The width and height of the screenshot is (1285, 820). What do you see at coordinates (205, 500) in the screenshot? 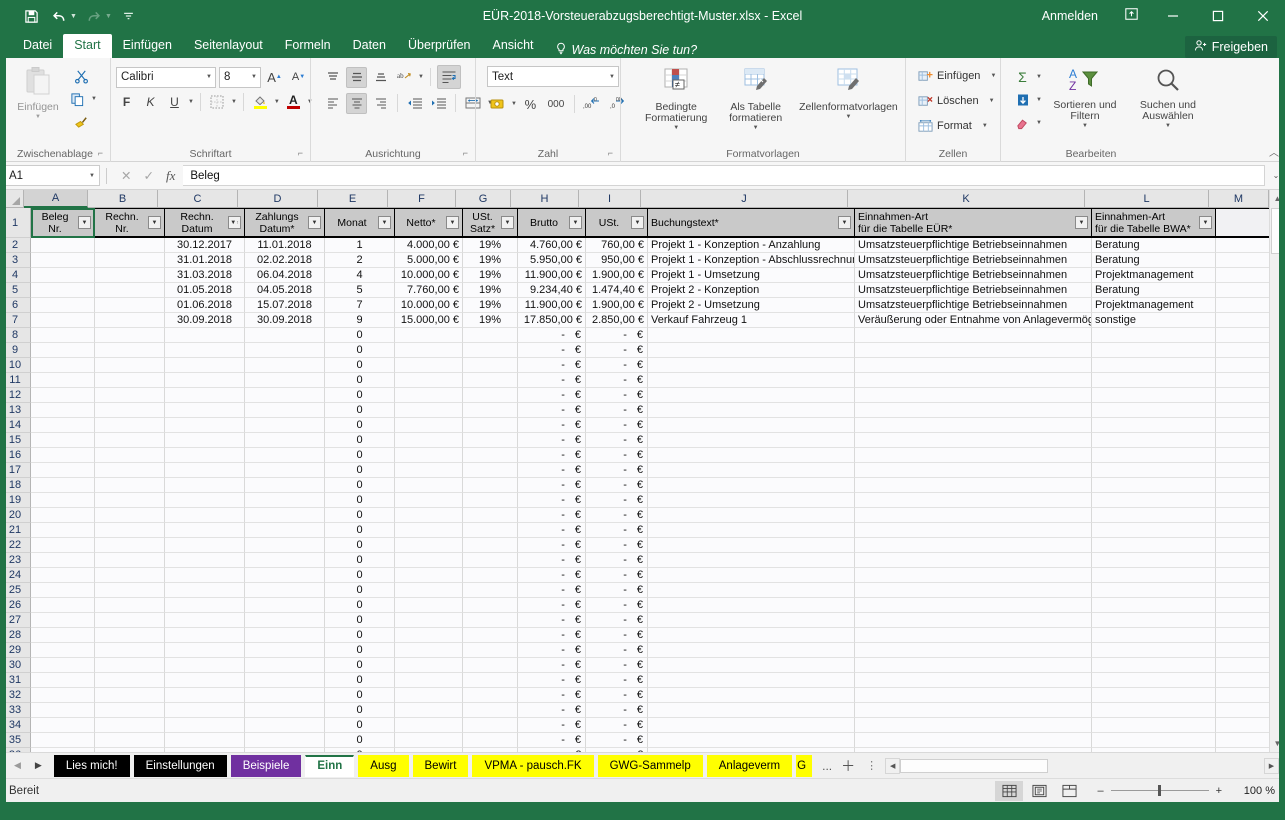
I see `cell-C19` at bounding box center [205, 500].